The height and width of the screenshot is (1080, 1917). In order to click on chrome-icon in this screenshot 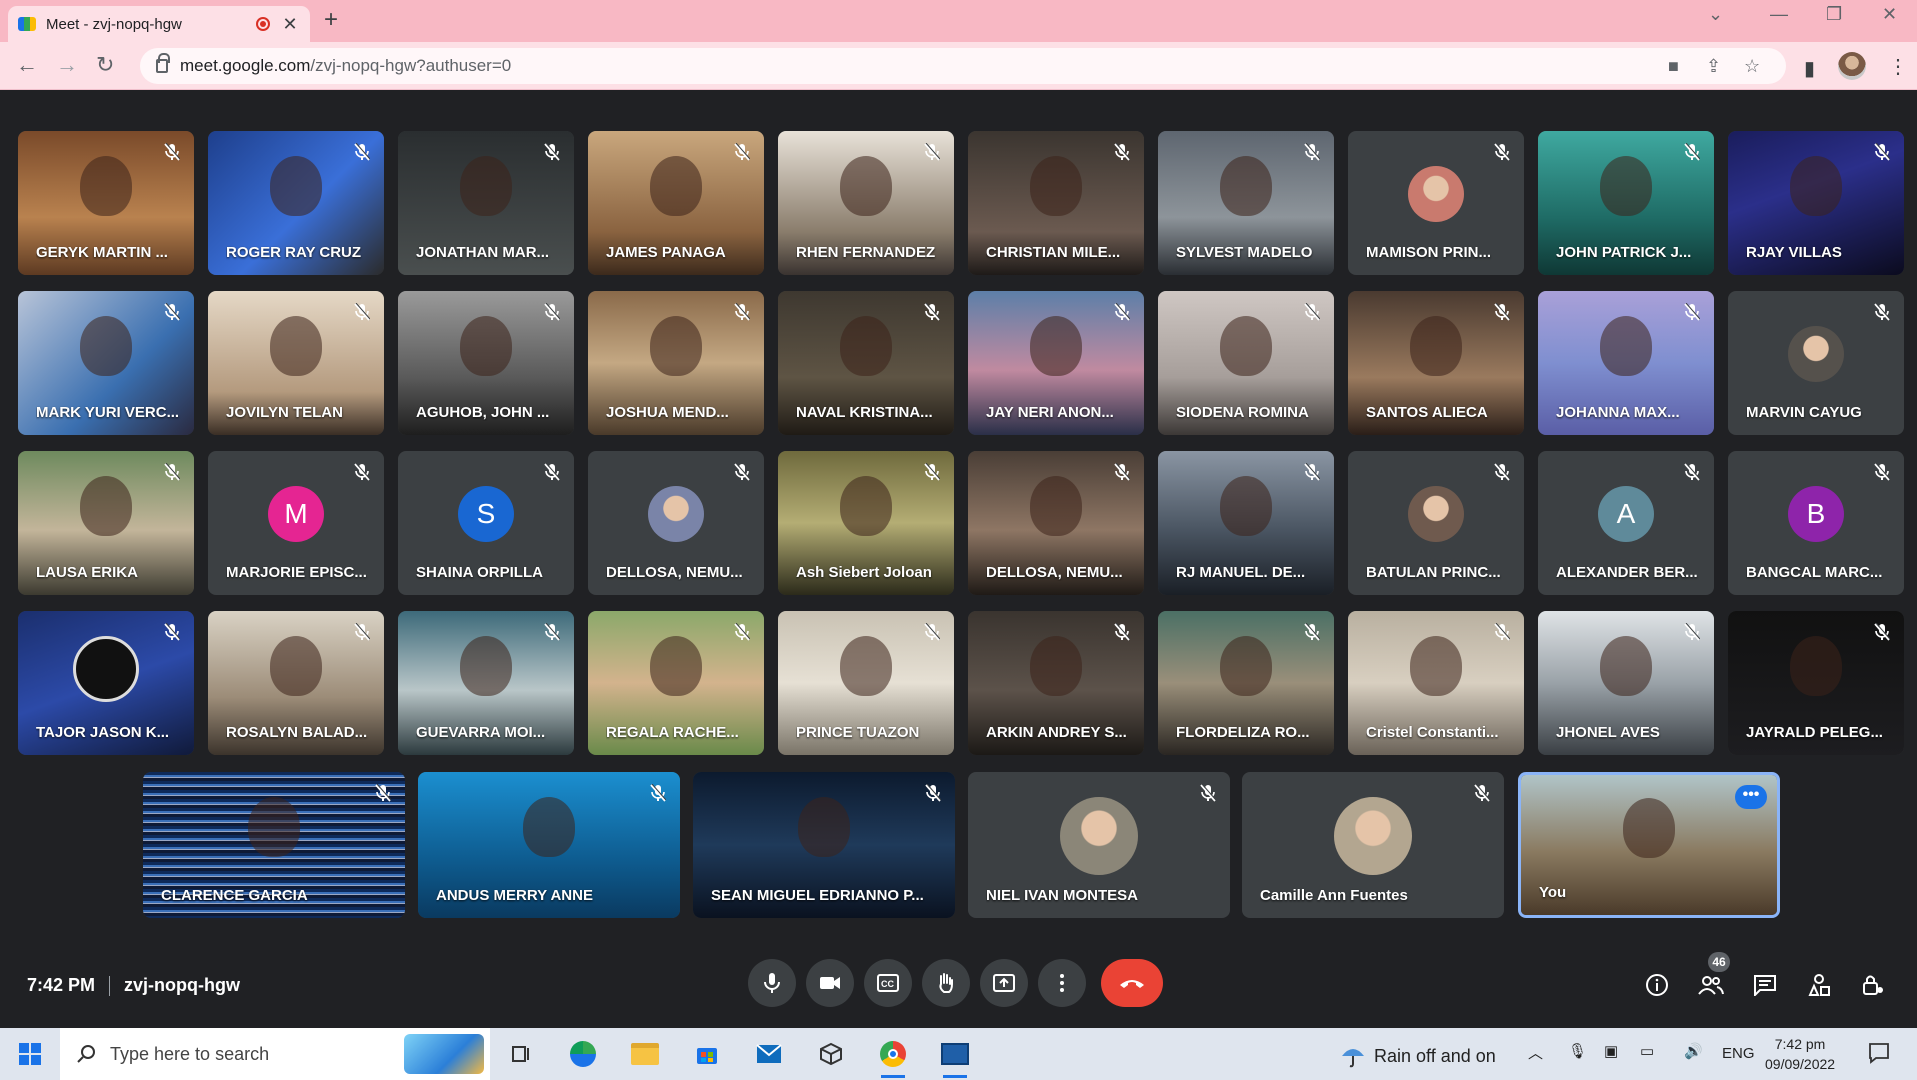, I will do `click(893, 1058)`.